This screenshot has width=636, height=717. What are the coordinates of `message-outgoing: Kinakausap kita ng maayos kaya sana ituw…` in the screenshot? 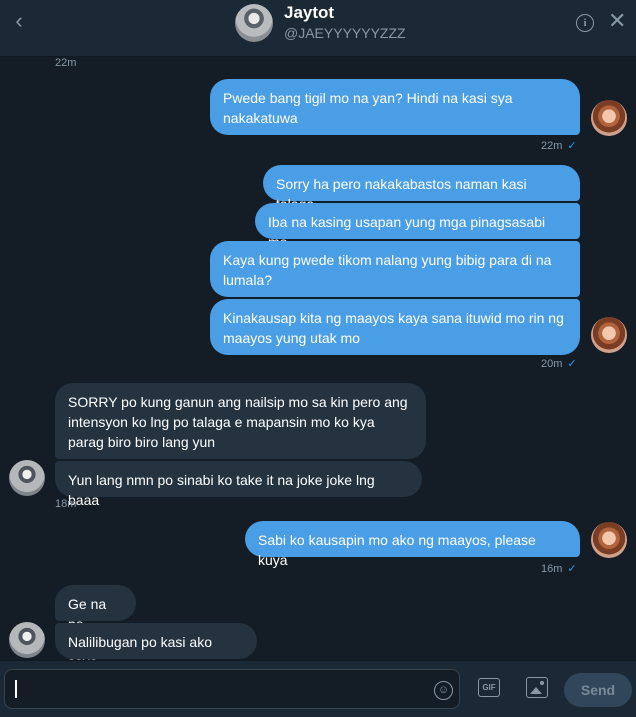 It's located at (395, 327).